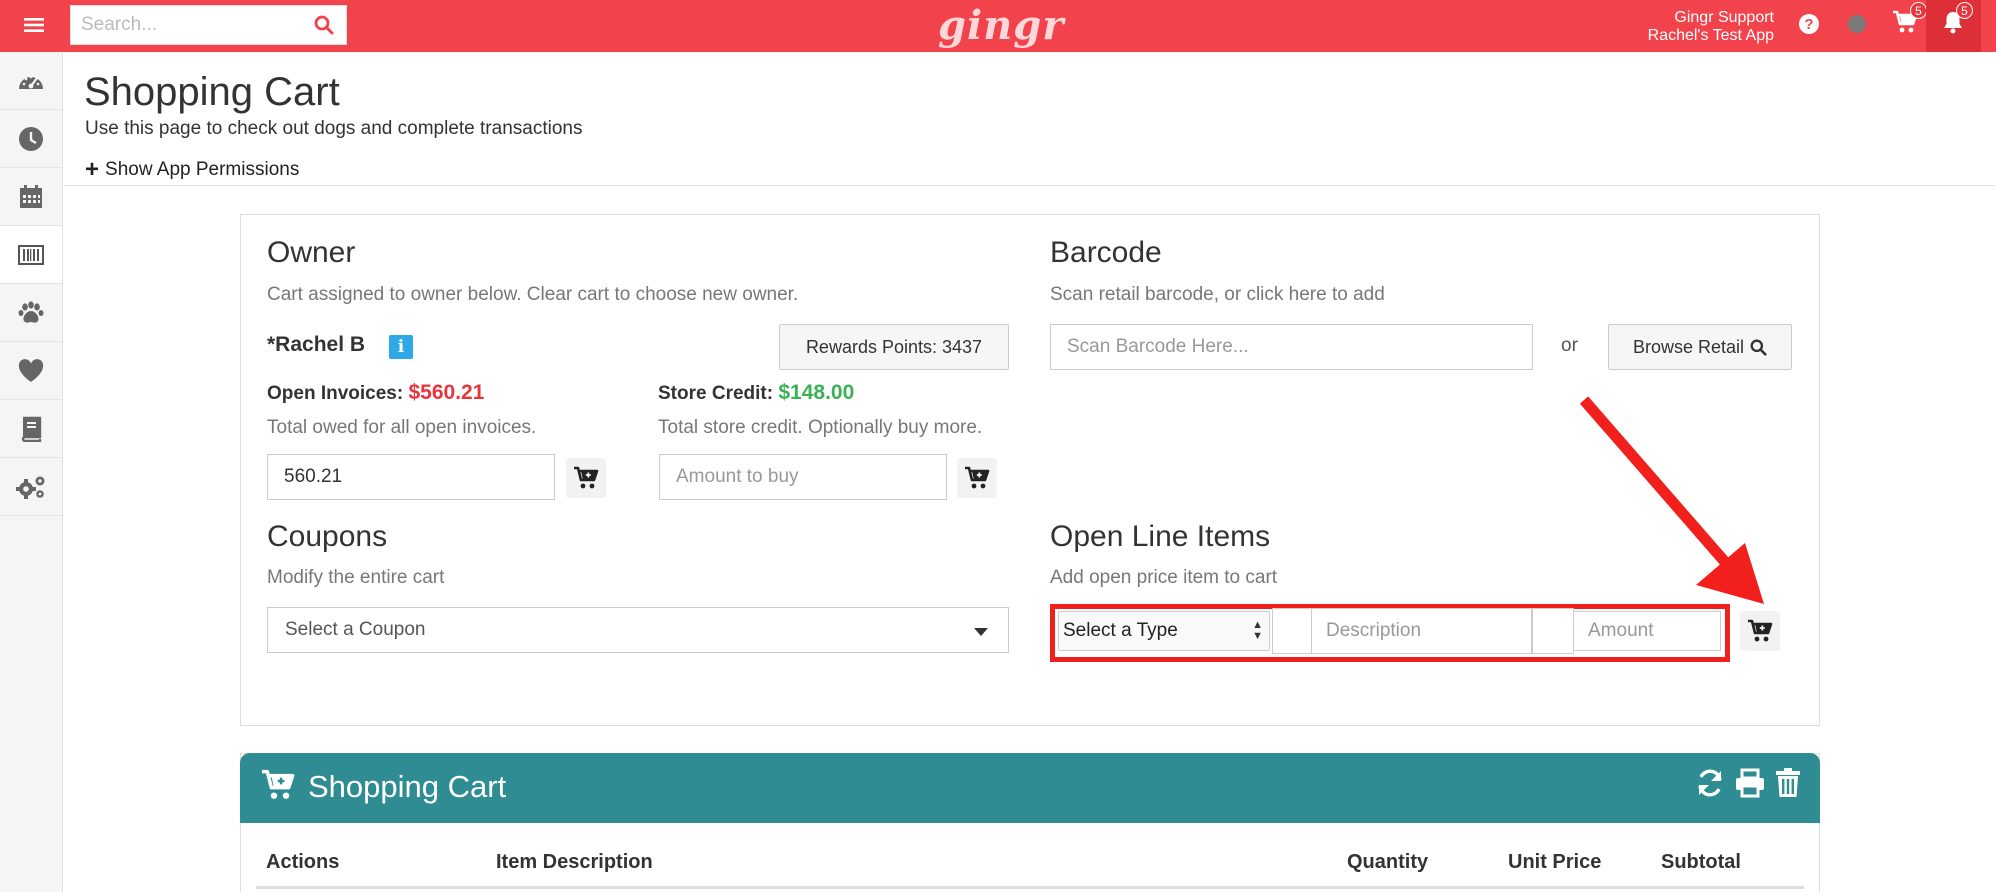  I want to click on status-indicator, so click(1857, 24).